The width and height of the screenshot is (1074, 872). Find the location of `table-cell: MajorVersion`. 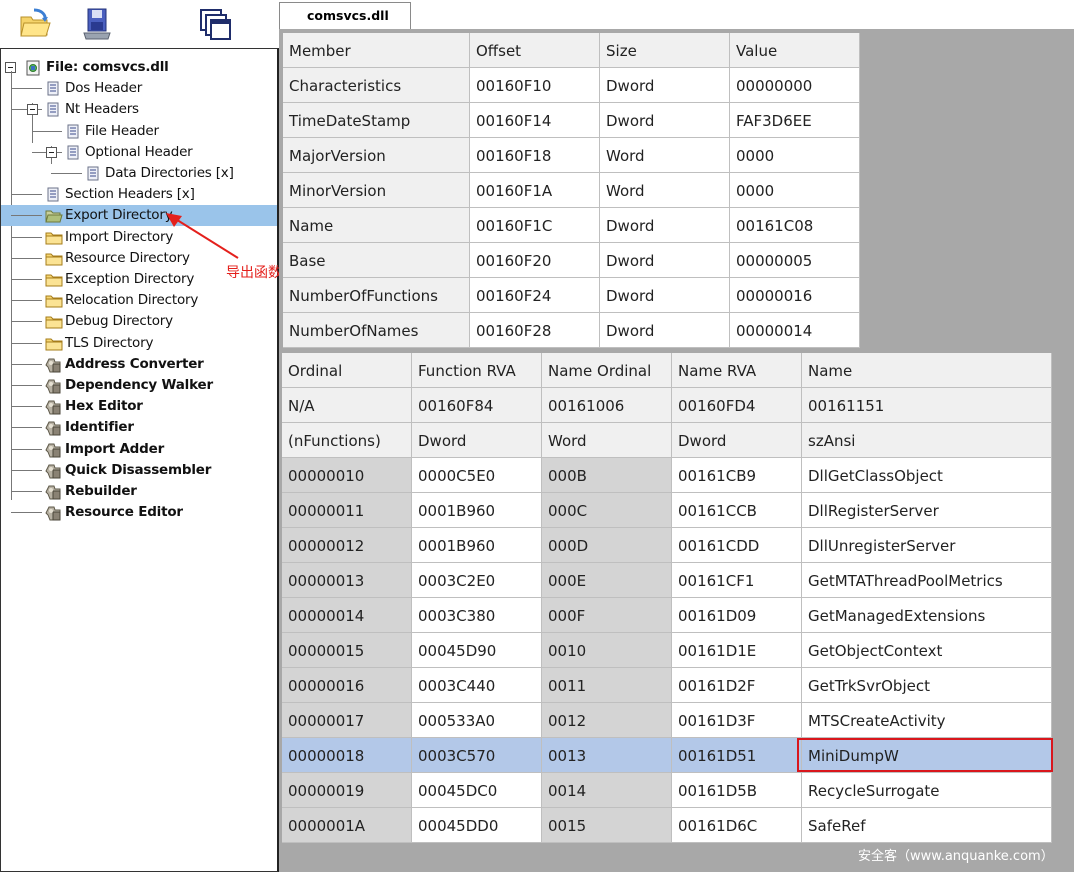

table-cell: MajorVersion is located at coordinates (376, 155).